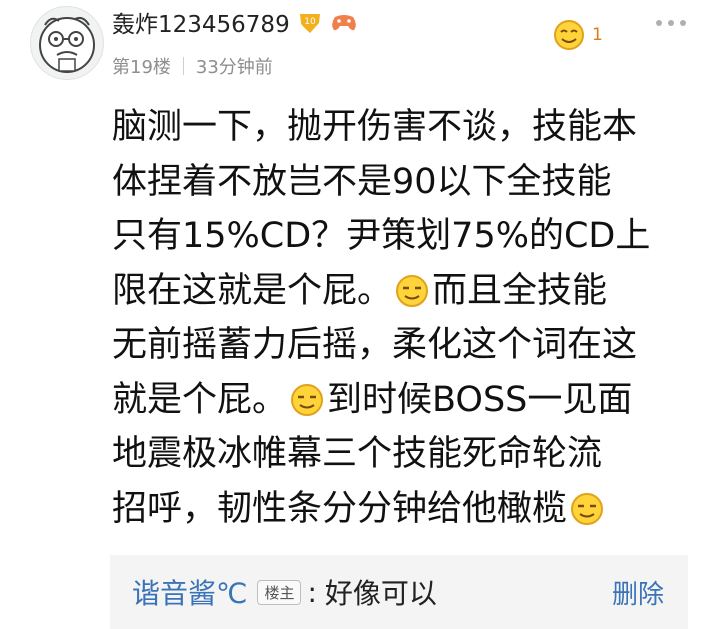 Image resolution: width=720 pixels, height=629 pixels. I want to click on content-line: 体捏着不放岂不是90以下全技能, so click(362, 181).